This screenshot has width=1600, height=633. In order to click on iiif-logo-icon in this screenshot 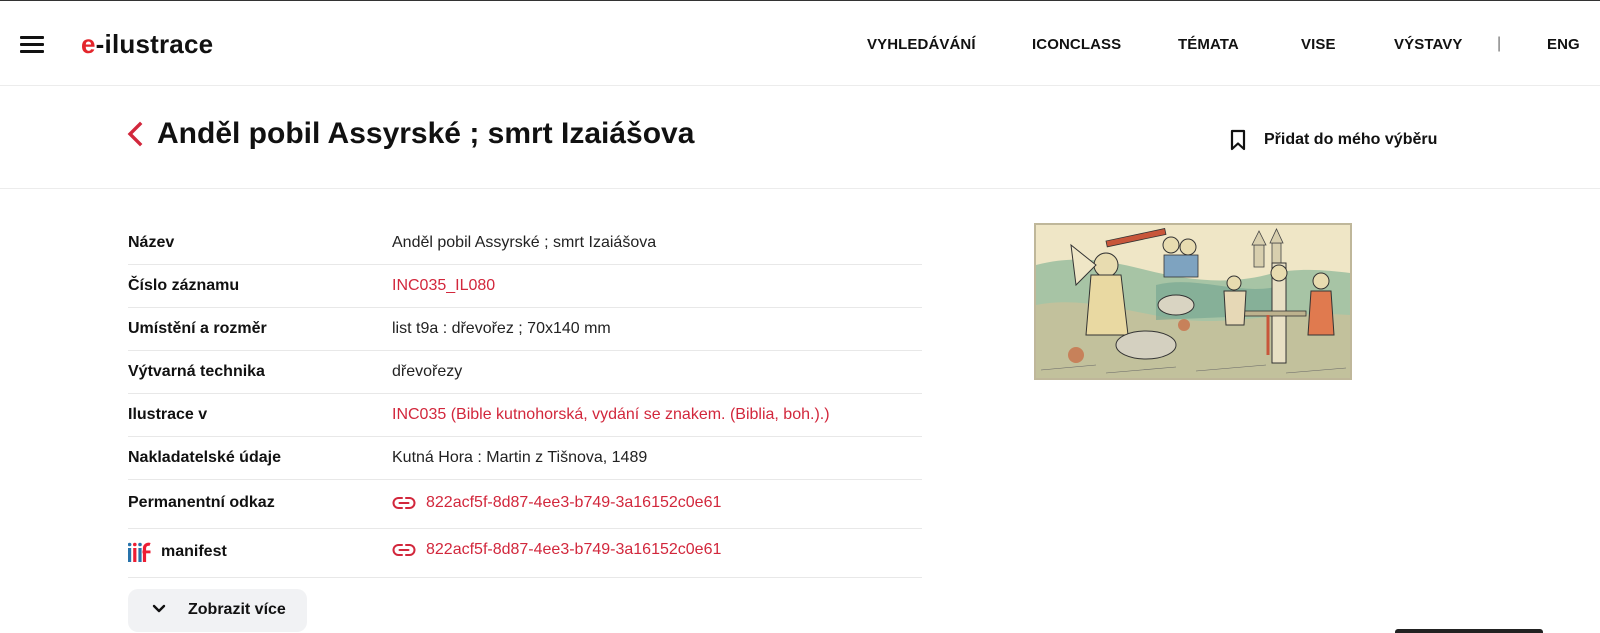, I will do `click(140, 552)`.